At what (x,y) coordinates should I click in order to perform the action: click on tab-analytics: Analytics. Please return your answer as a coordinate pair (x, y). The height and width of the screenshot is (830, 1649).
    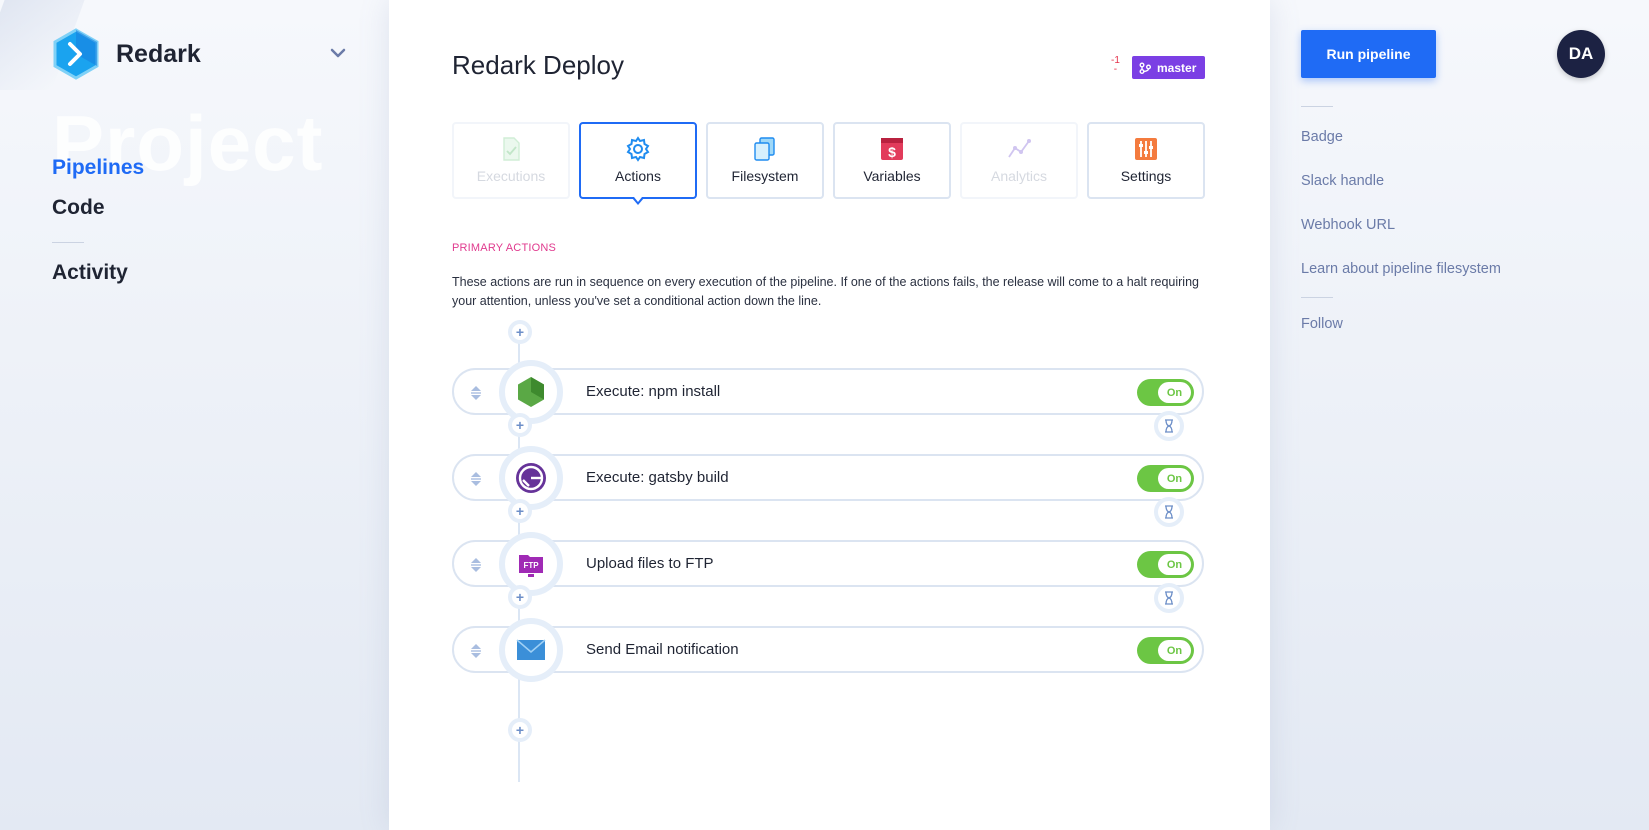
    Looking at the image, I should click on (1019, 160).